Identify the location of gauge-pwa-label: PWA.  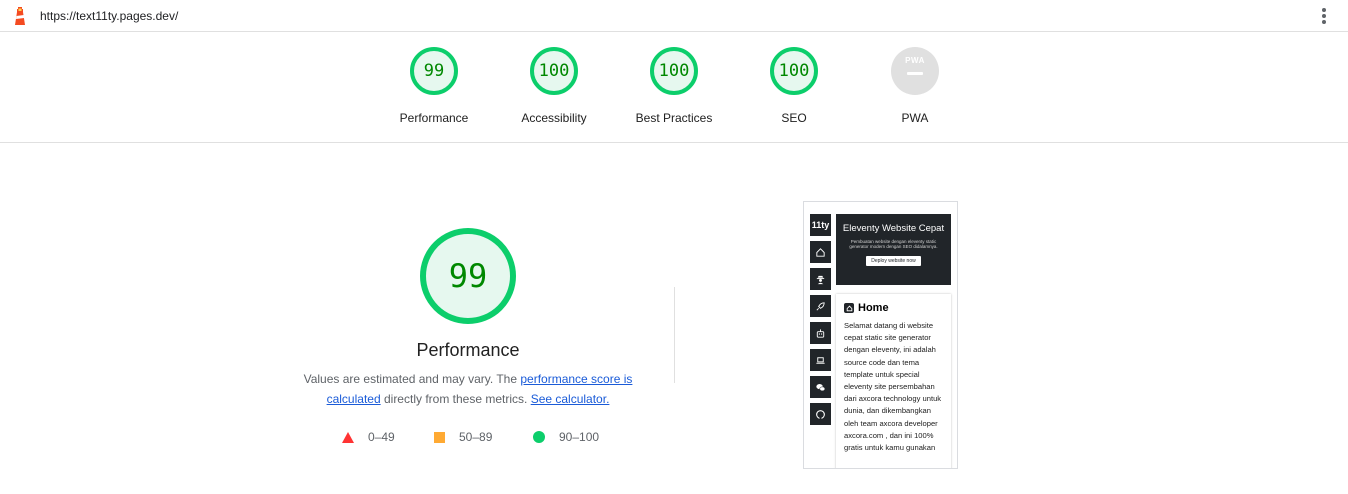
(915, 118).